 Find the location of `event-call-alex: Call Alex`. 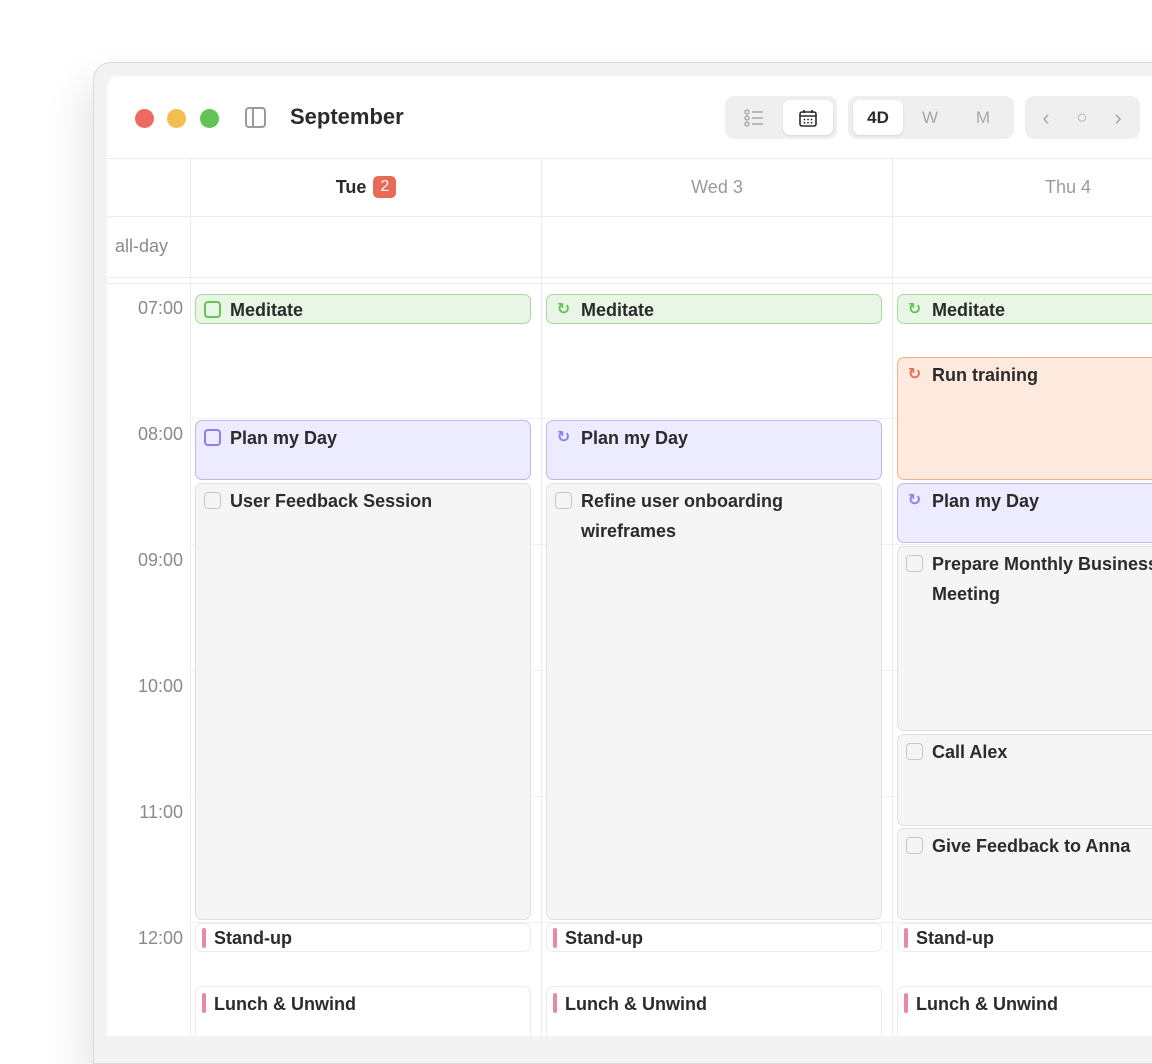

event-call-alex: Call Alex is located at coordinates (1024, 780).